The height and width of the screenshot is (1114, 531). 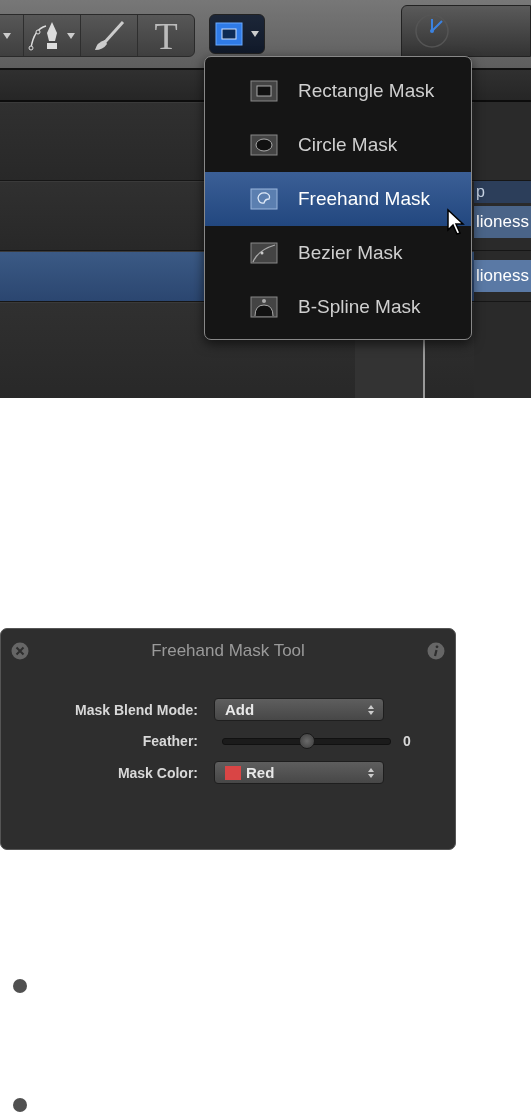 I want to click on text-tool-button: T, so click(x=166, y=35).